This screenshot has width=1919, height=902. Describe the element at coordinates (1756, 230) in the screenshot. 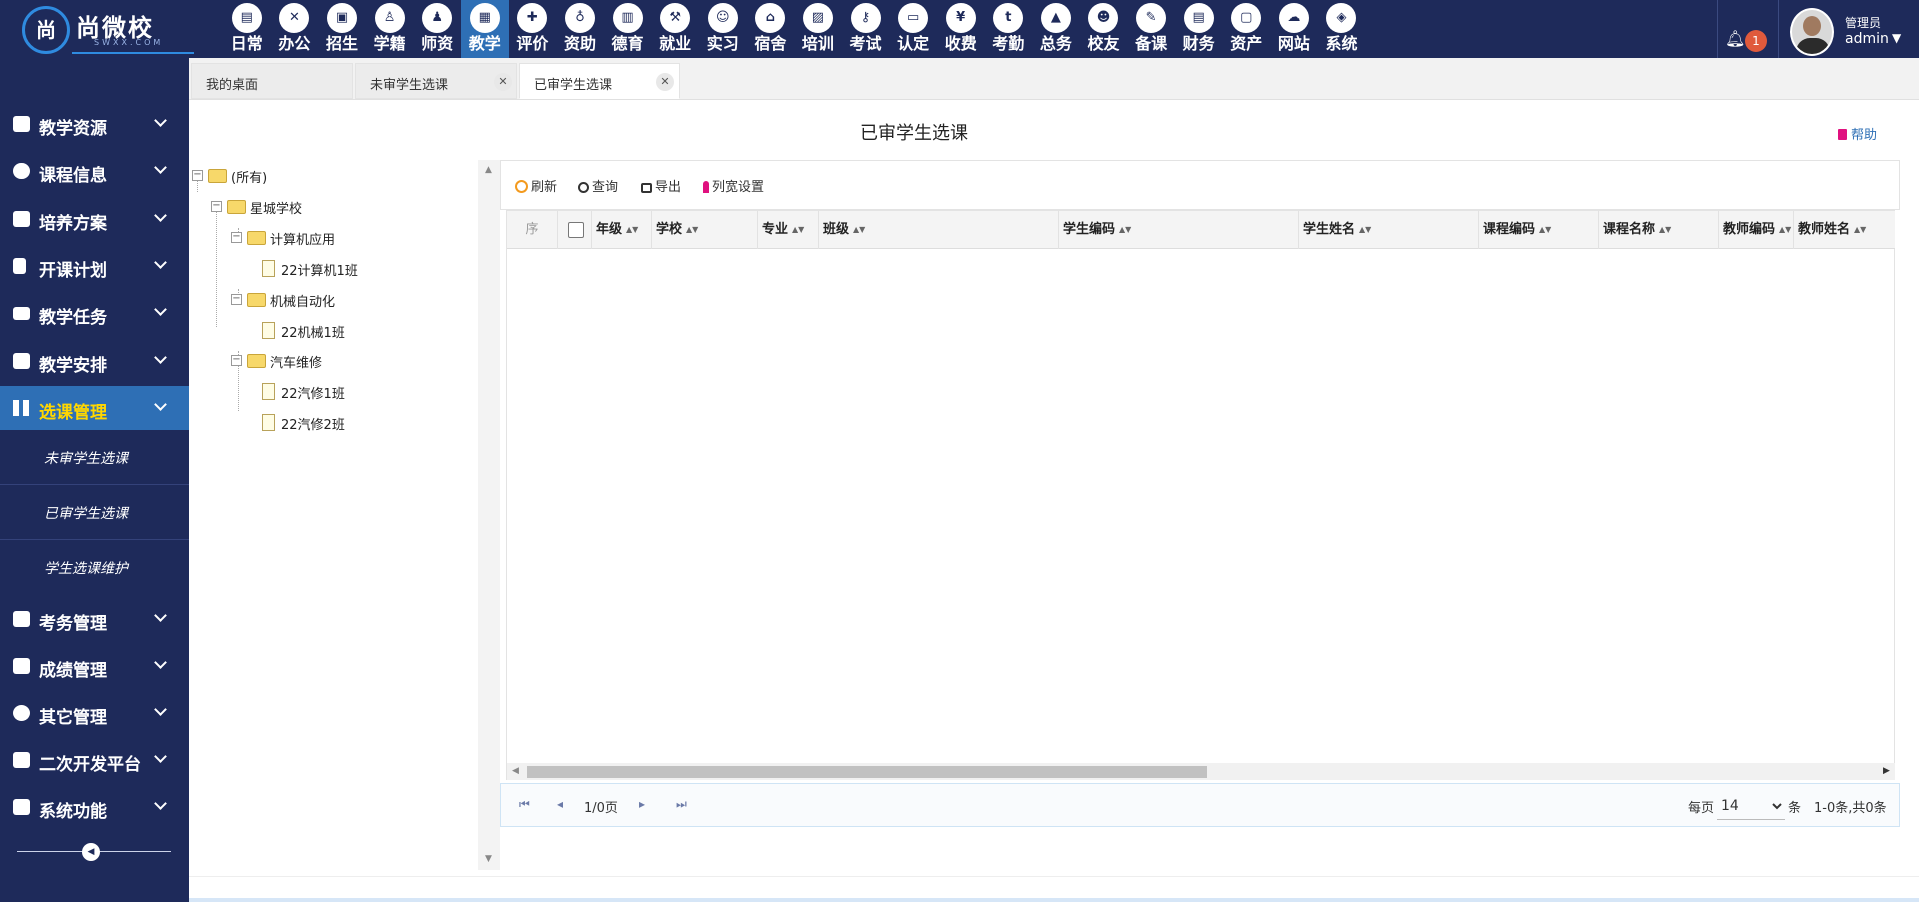

I see `column-header-teacher-code: 教师编码 ▲▼` at that location.